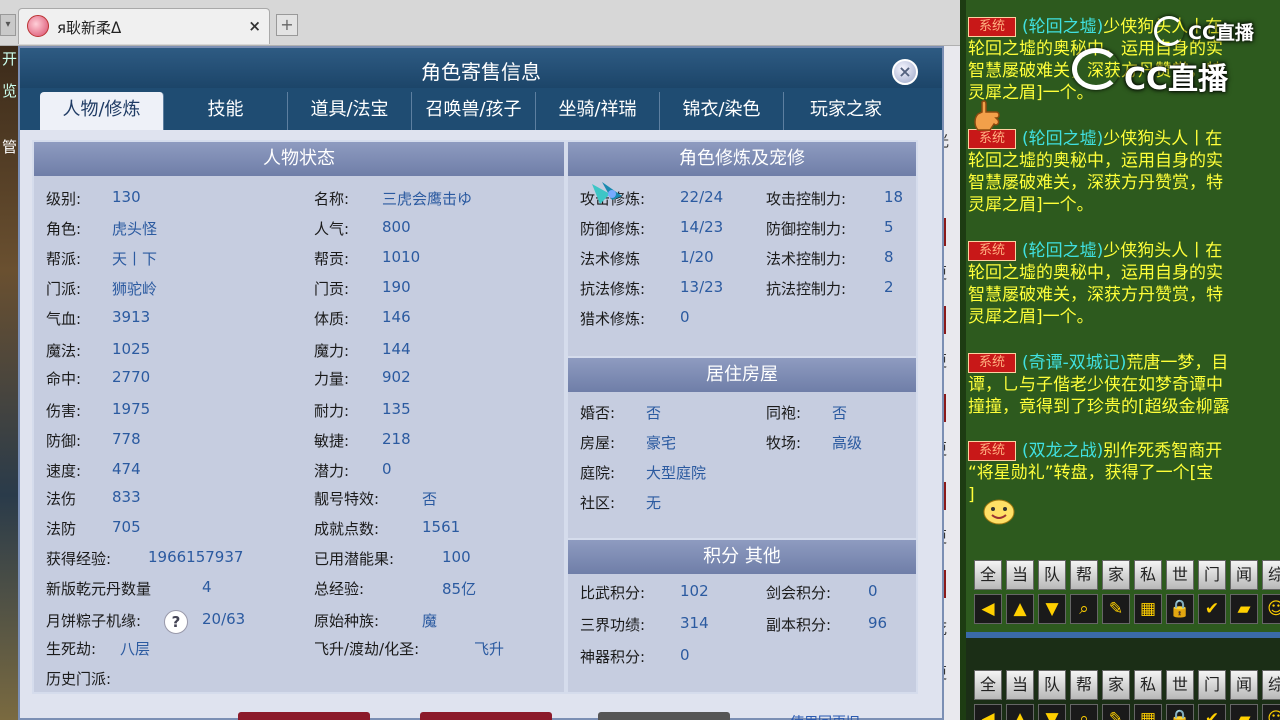 Image resolution: width=1280 pixels, height=720 pixels. What do you see at coordinates (702, 197) in the screenshot?
I see `cultivation-value: 22/24` at bounding box center [702, 197].